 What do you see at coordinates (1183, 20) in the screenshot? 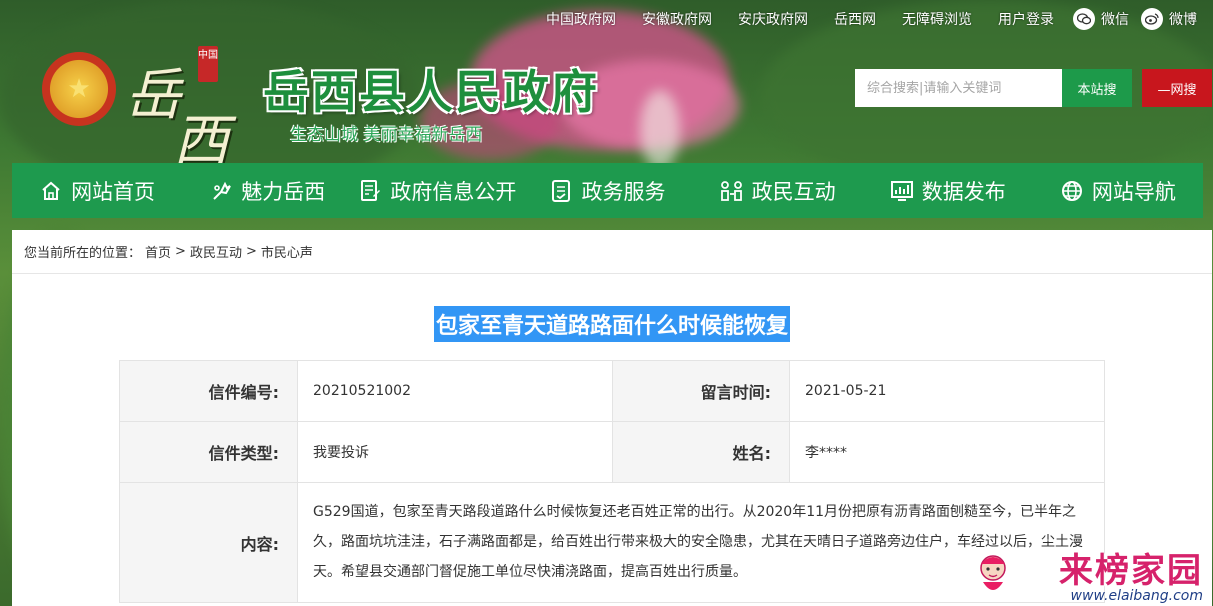
I see `weibo-label: 微博` at bounding box center [1183, 20].